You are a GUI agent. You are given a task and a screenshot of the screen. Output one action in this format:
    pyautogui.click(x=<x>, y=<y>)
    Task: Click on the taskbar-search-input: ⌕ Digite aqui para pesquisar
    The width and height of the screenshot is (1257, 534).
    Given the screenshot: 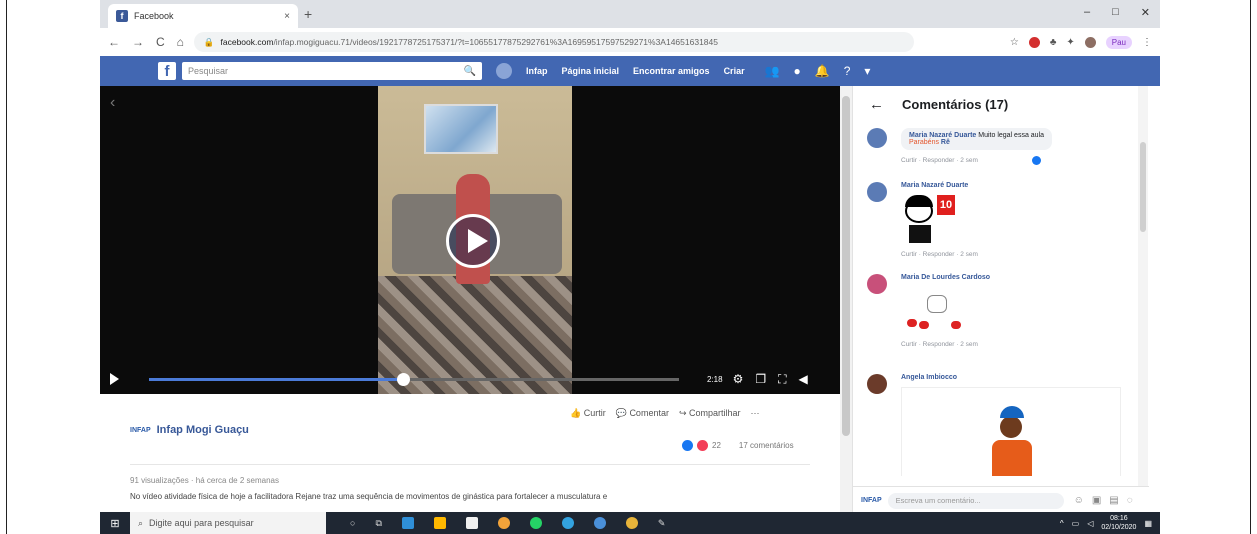 What is the action you would take?
    pyautogui.click(x=228, y=523)
    